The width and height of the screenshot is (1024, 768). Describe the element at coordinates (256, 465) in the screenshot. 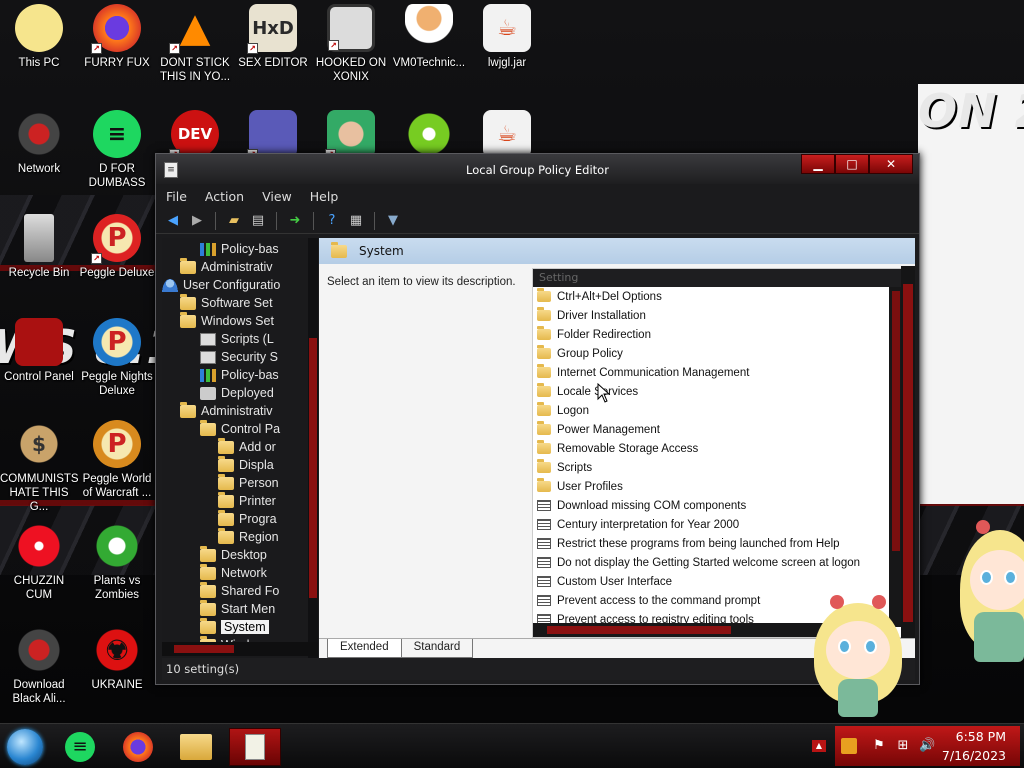

I see `tree-item-label: Displa` at that location.